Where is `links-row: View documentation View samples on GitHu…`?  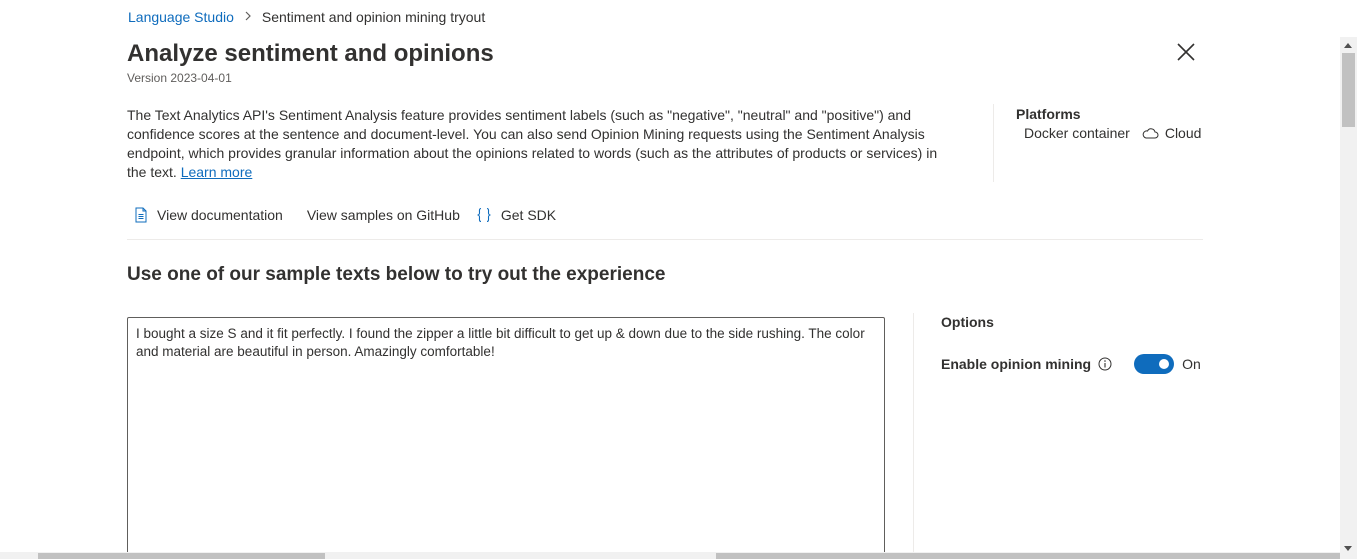
links-row: View documentation View samples on GitHu… is located at coordinates (345, 215).